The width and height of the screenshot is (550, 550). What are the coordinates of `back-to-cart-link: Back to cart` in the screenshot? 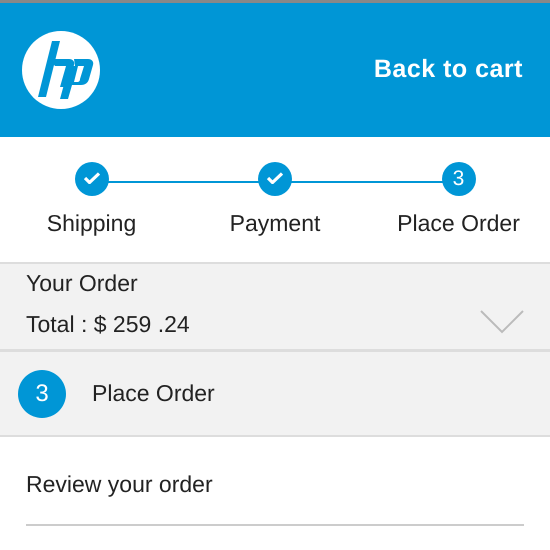 It's located at (448, 70).